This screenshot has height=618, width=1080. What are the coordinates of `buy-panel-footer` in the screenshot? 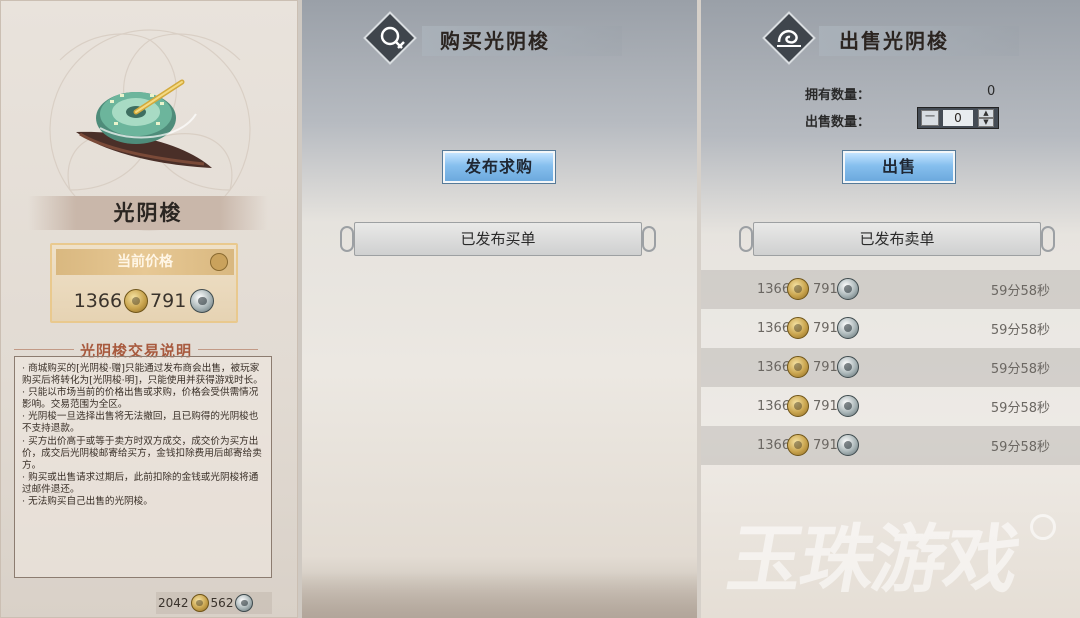 It's located at (499, 595).